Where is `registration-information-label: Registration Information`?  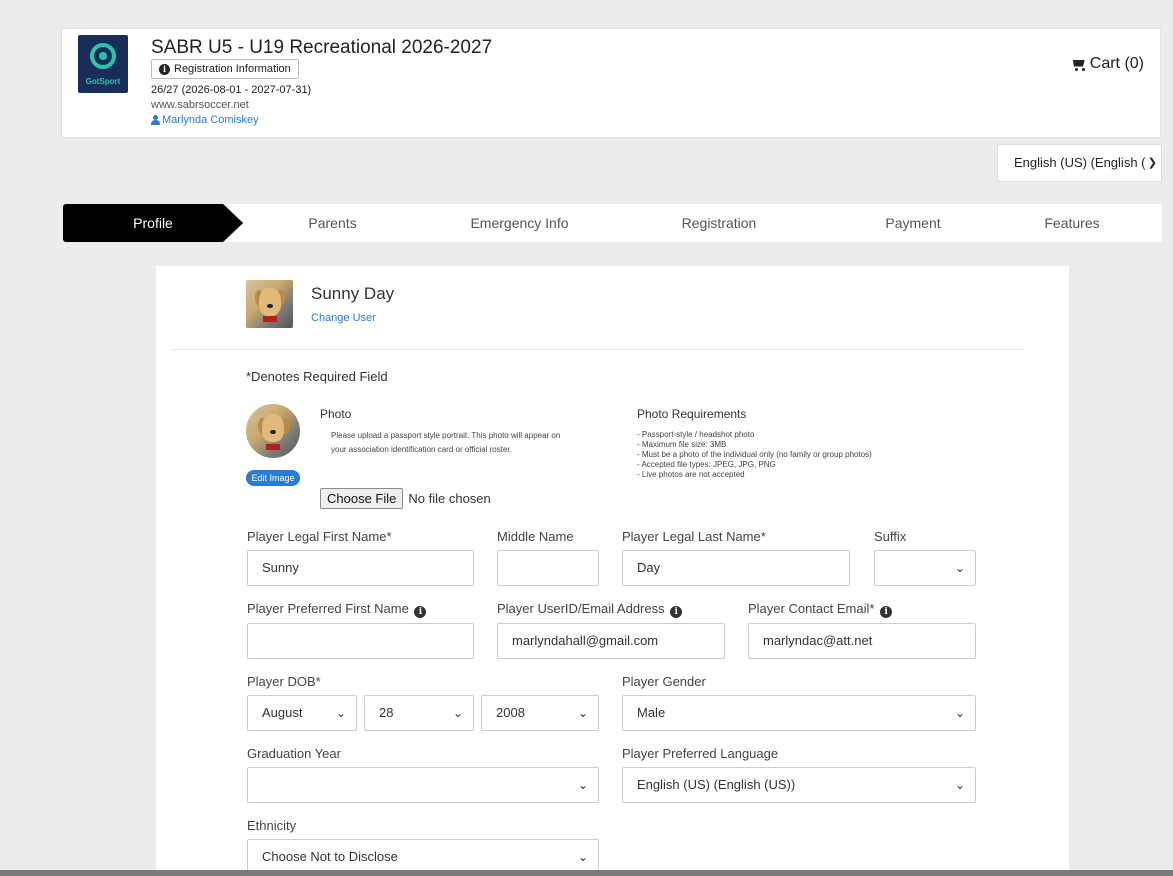
registration-information-label: Registration Information is located at coordinates (232, 69).